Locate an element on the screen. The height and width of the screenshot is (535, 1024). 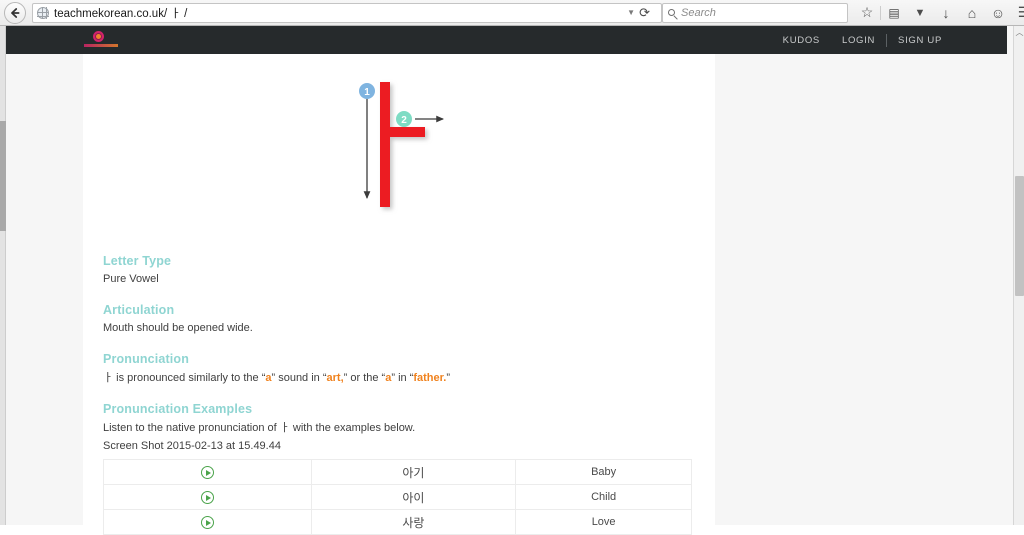
search-icon is located at coordinates (671, 12).